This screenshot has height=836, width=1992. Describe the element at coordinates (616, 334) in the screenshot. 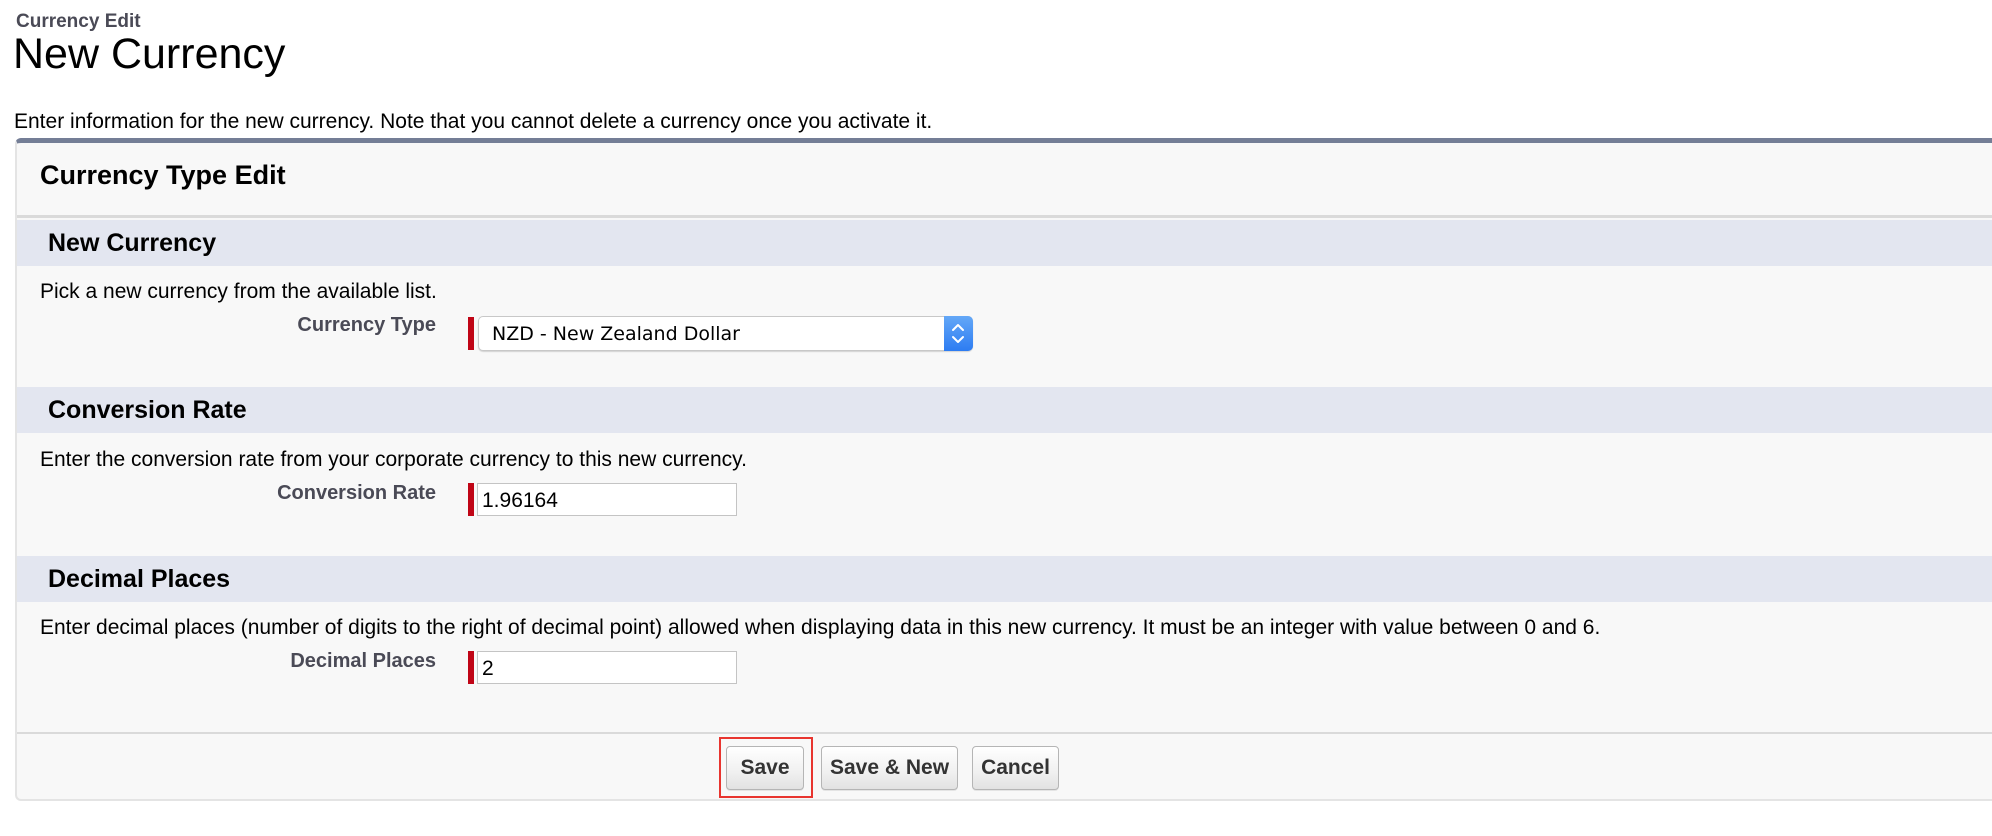

I see `currency-type-selected-value: NZD - New Zealand Dollar` at that location.